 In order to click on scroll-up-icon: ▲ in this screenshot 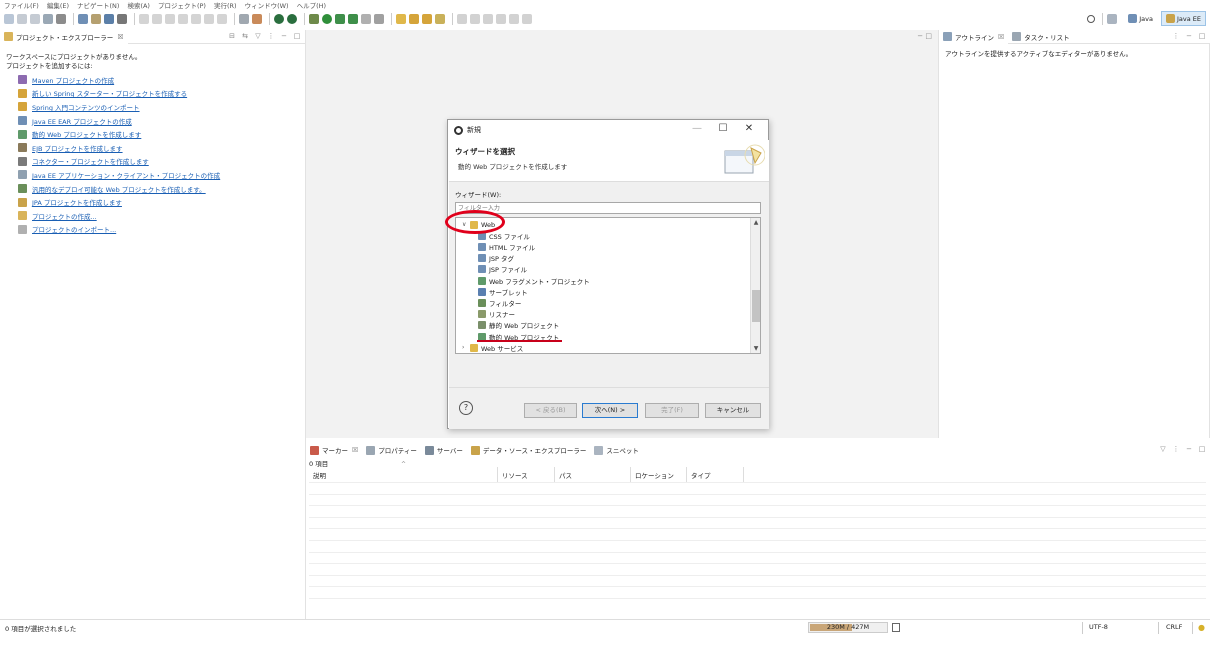, I will do `click(755, 222)`.